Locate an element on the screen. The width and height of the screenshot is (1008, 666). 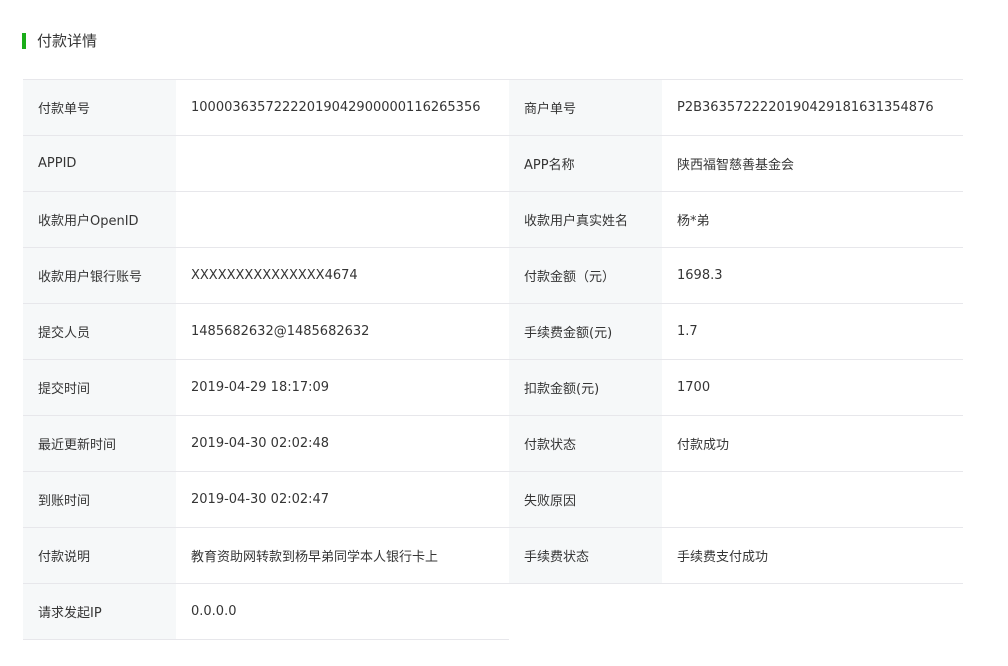
payment-no-label: 付款单号 is located at coordinates (99, 107).